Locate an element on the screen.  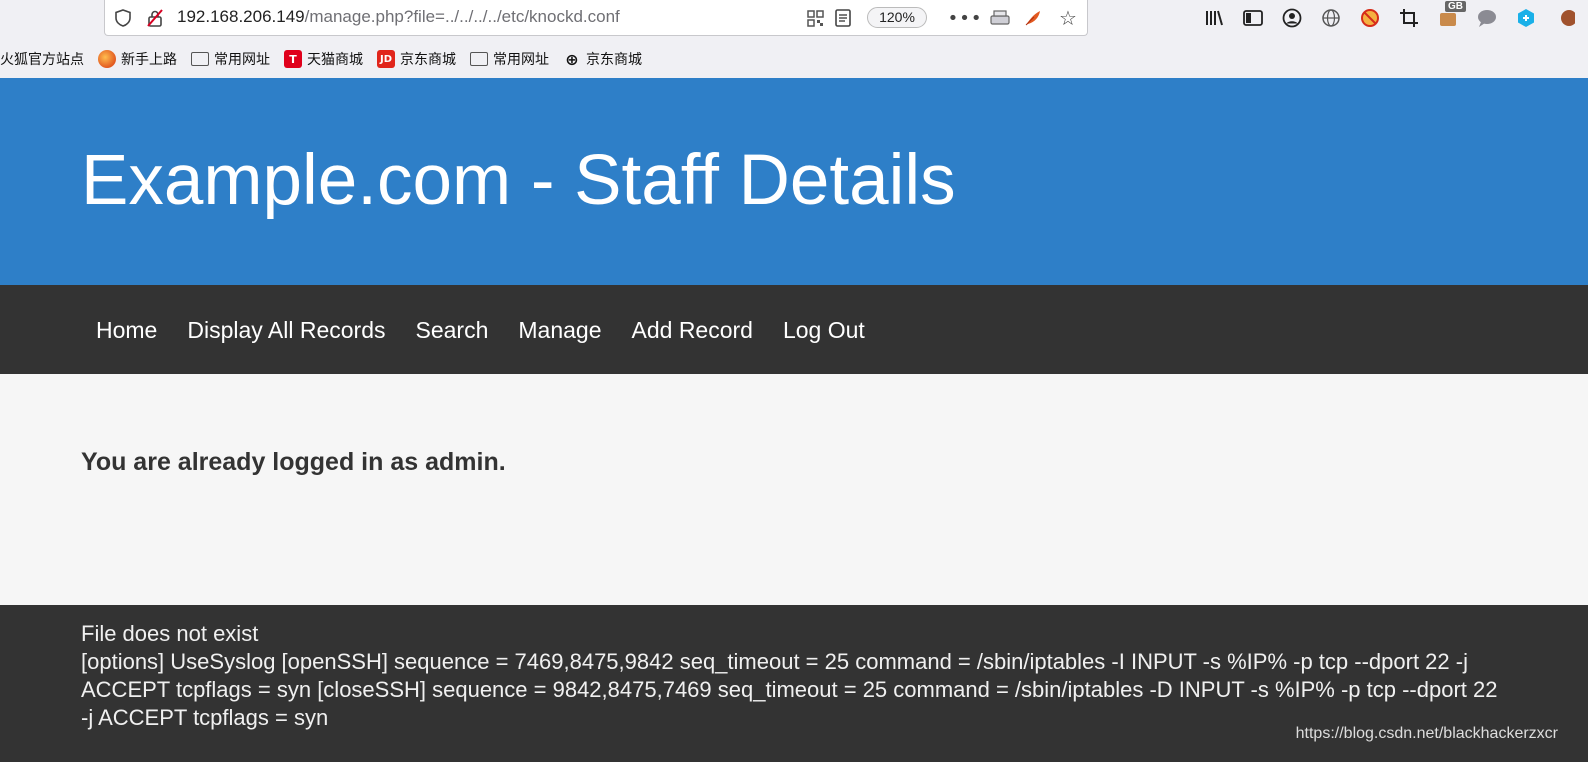
globe-icon: ⊕ is located at coordinates (572, 59).